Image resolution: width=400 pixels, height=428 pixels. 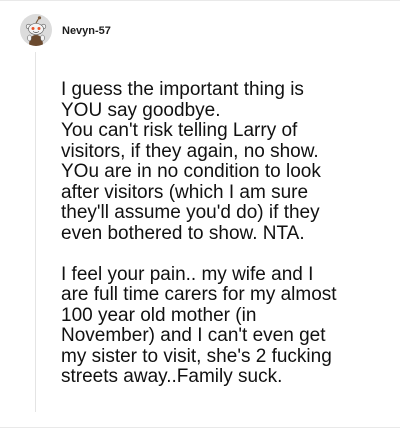 What do you see at coordinates (190, 151) in the screenshot?
I see `comment-line: visitors, if they again, no show.` at bounding box center [190, 151].